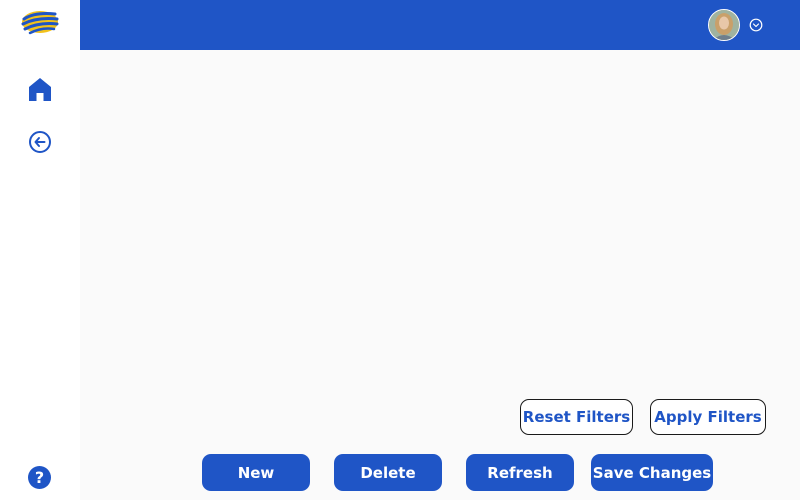  I want to click on delete-button: Delete, so click(388, 472).